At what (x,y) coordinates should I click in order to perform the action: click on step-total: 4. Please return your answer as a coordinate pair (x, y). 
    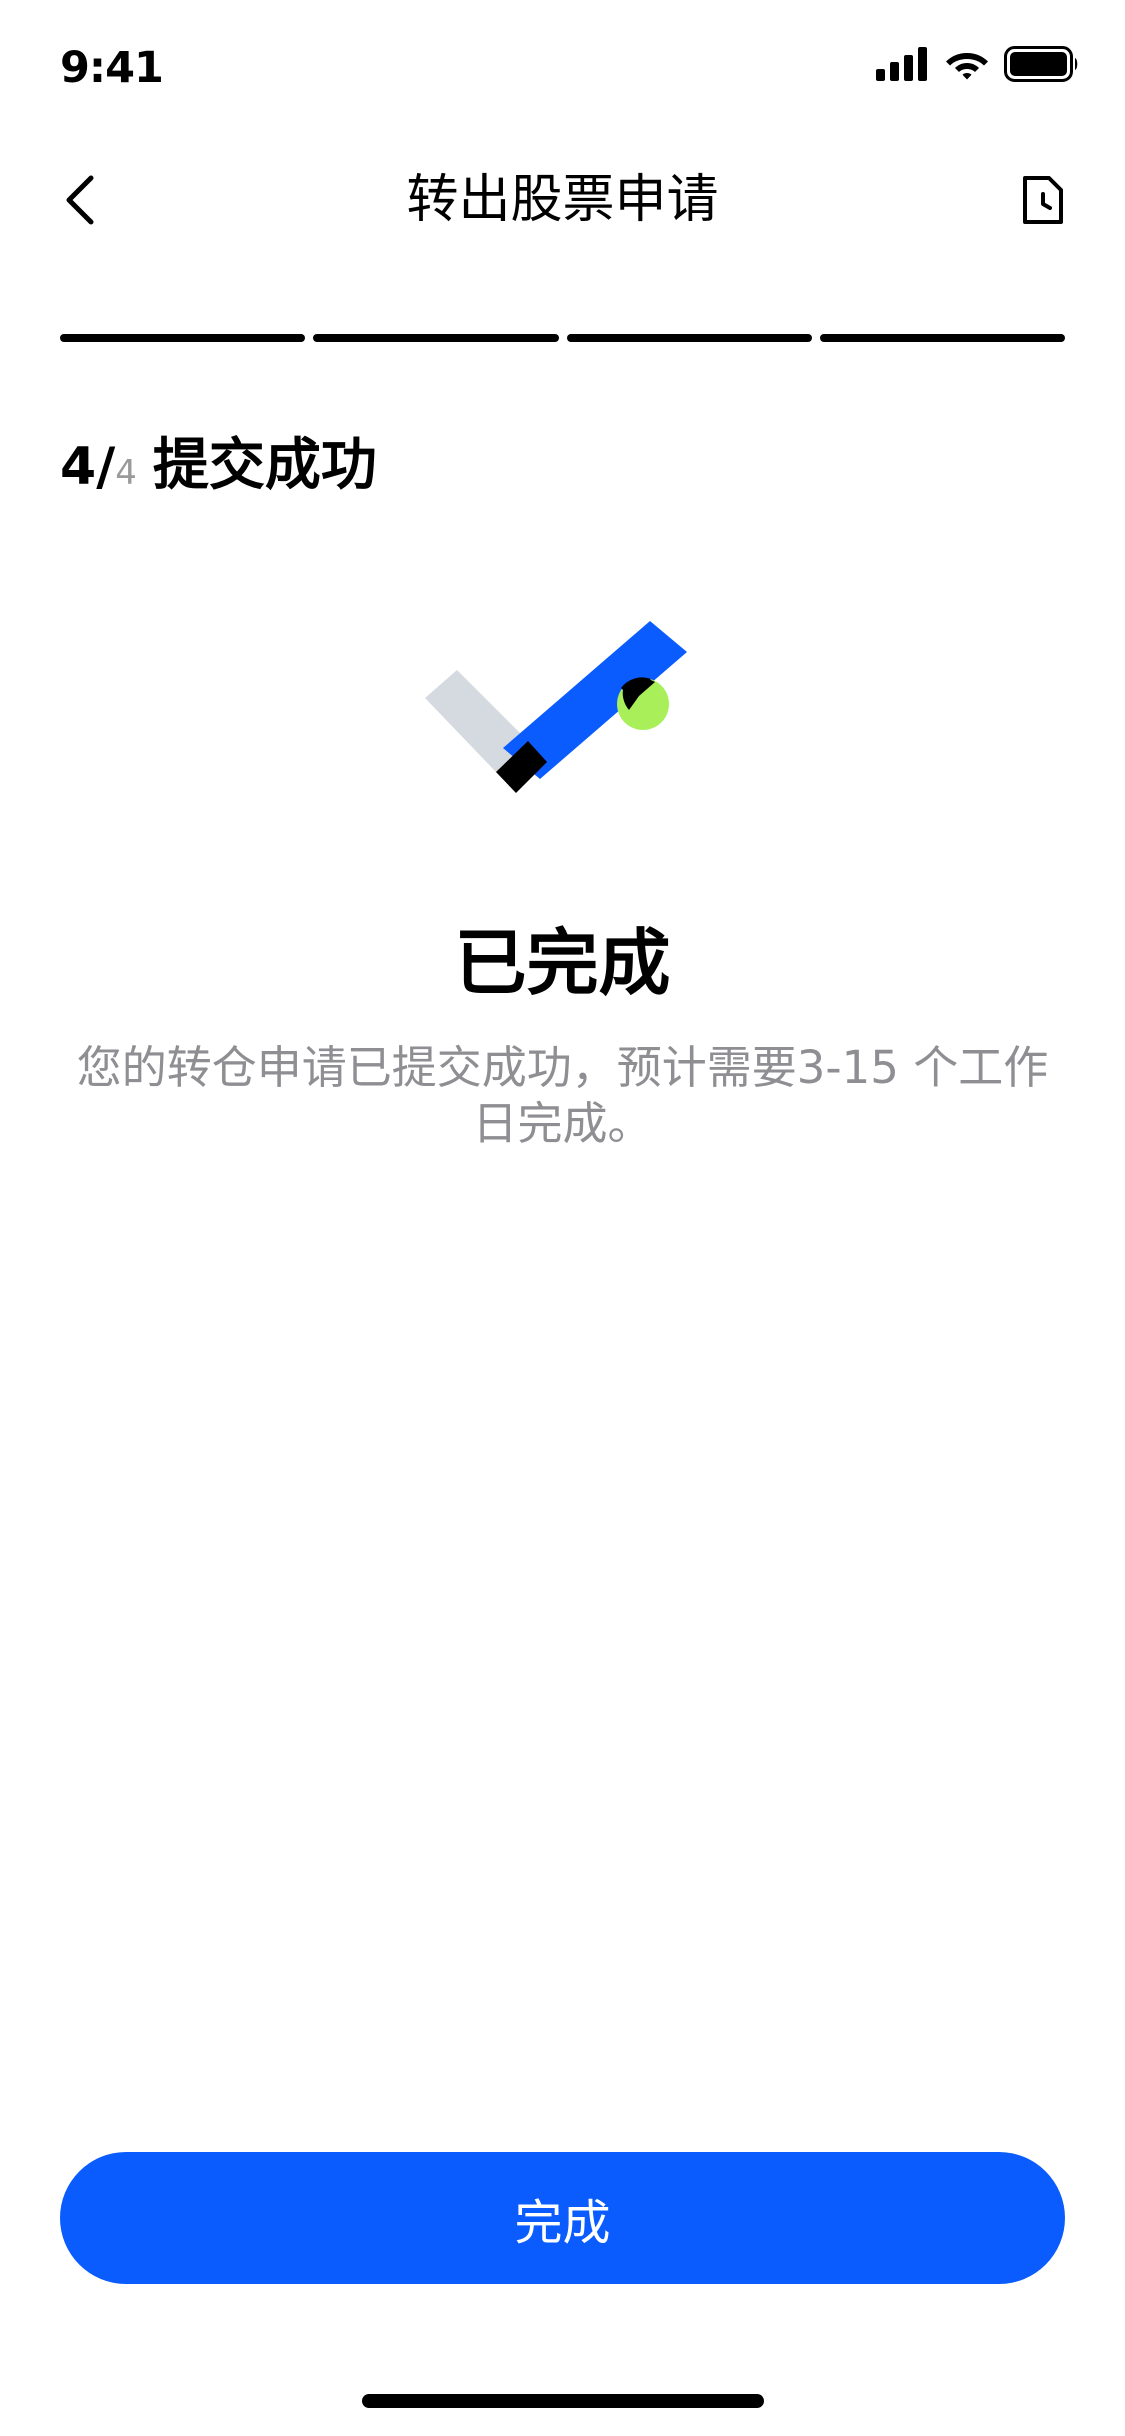
    Looking at the image, I should click on (126, 473).